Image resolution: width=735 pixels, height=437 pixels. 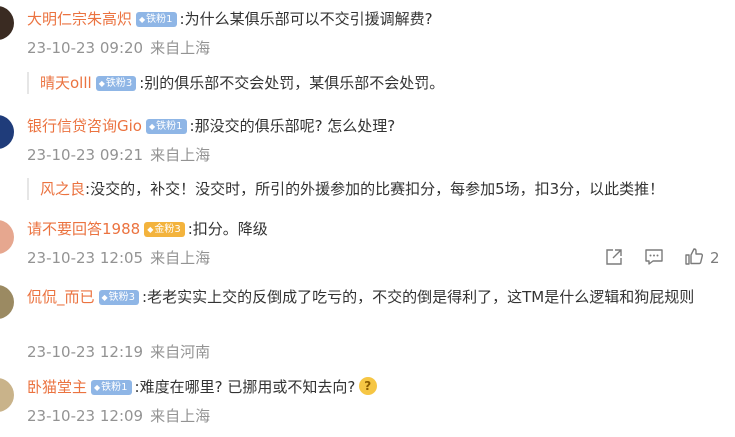 I want to click on reply-username: 晴天olll, so click(x=66, y=83).